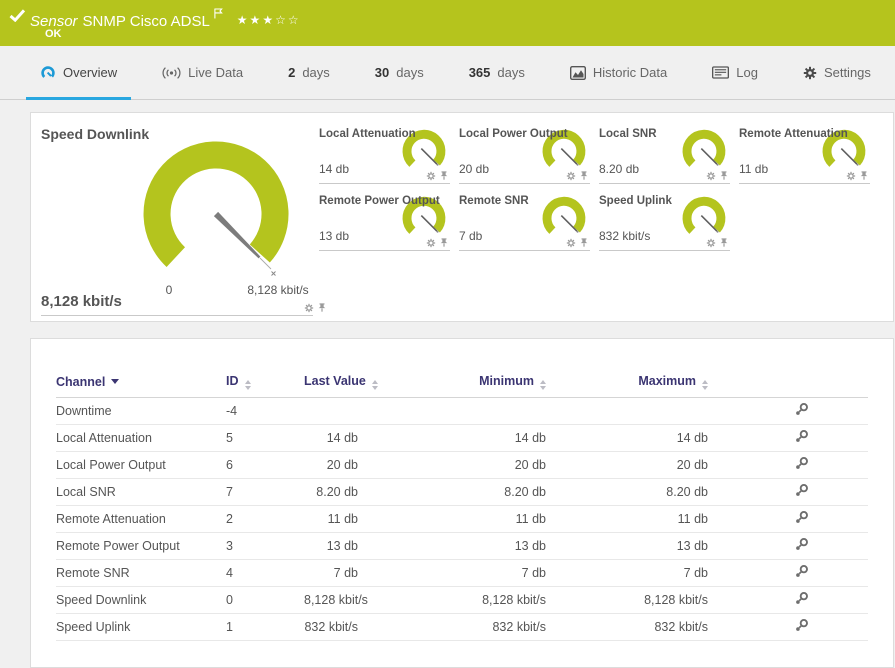 The width and height of the screenshot is (895, 668). Describe the element at coordinates (141, 573) in the screenshot. I see `channel-name: Remote SNR` at that location.